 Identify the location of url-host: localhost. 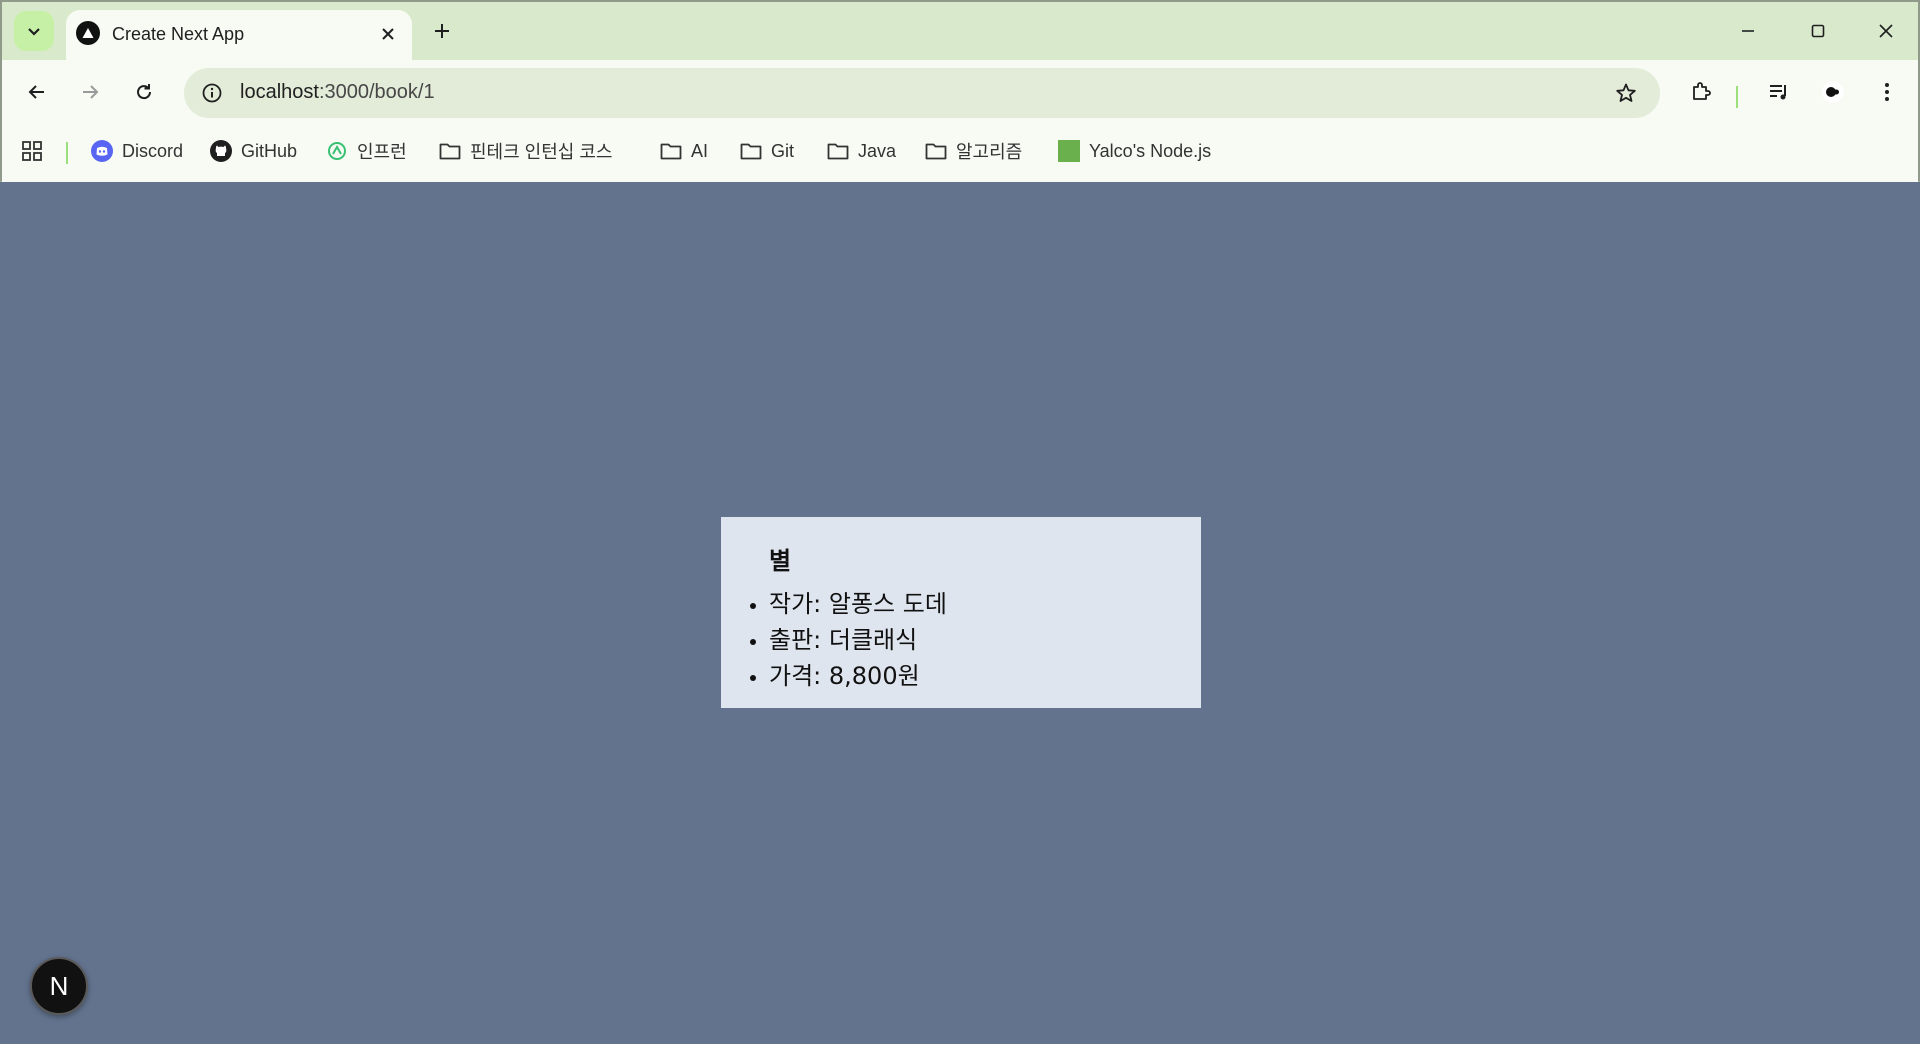
(279, 92).